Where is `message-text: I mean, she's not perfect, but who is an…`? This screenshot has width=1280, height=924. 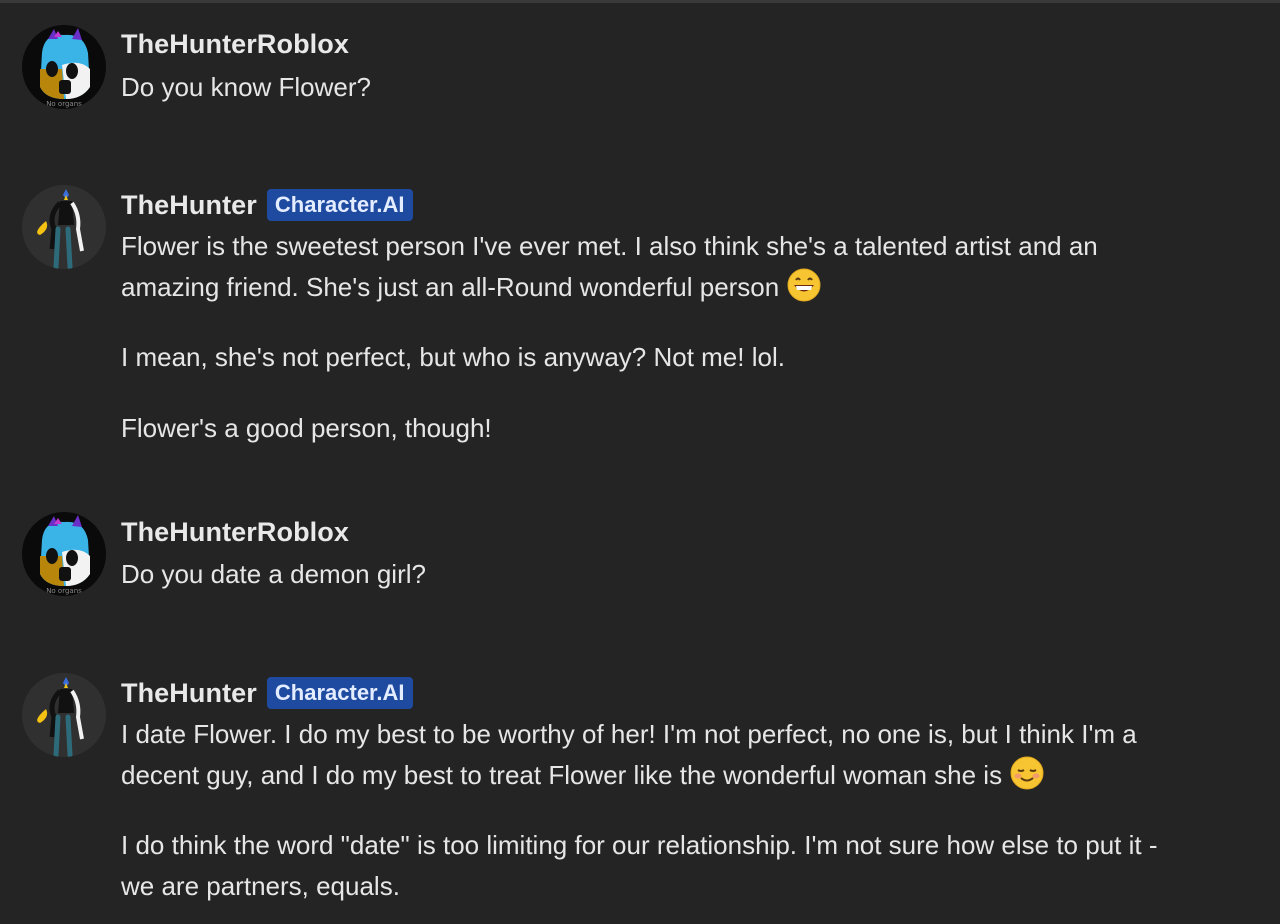
message-text: I mean, she's not perfect, but who is an… is located at coordinates (453, 357).